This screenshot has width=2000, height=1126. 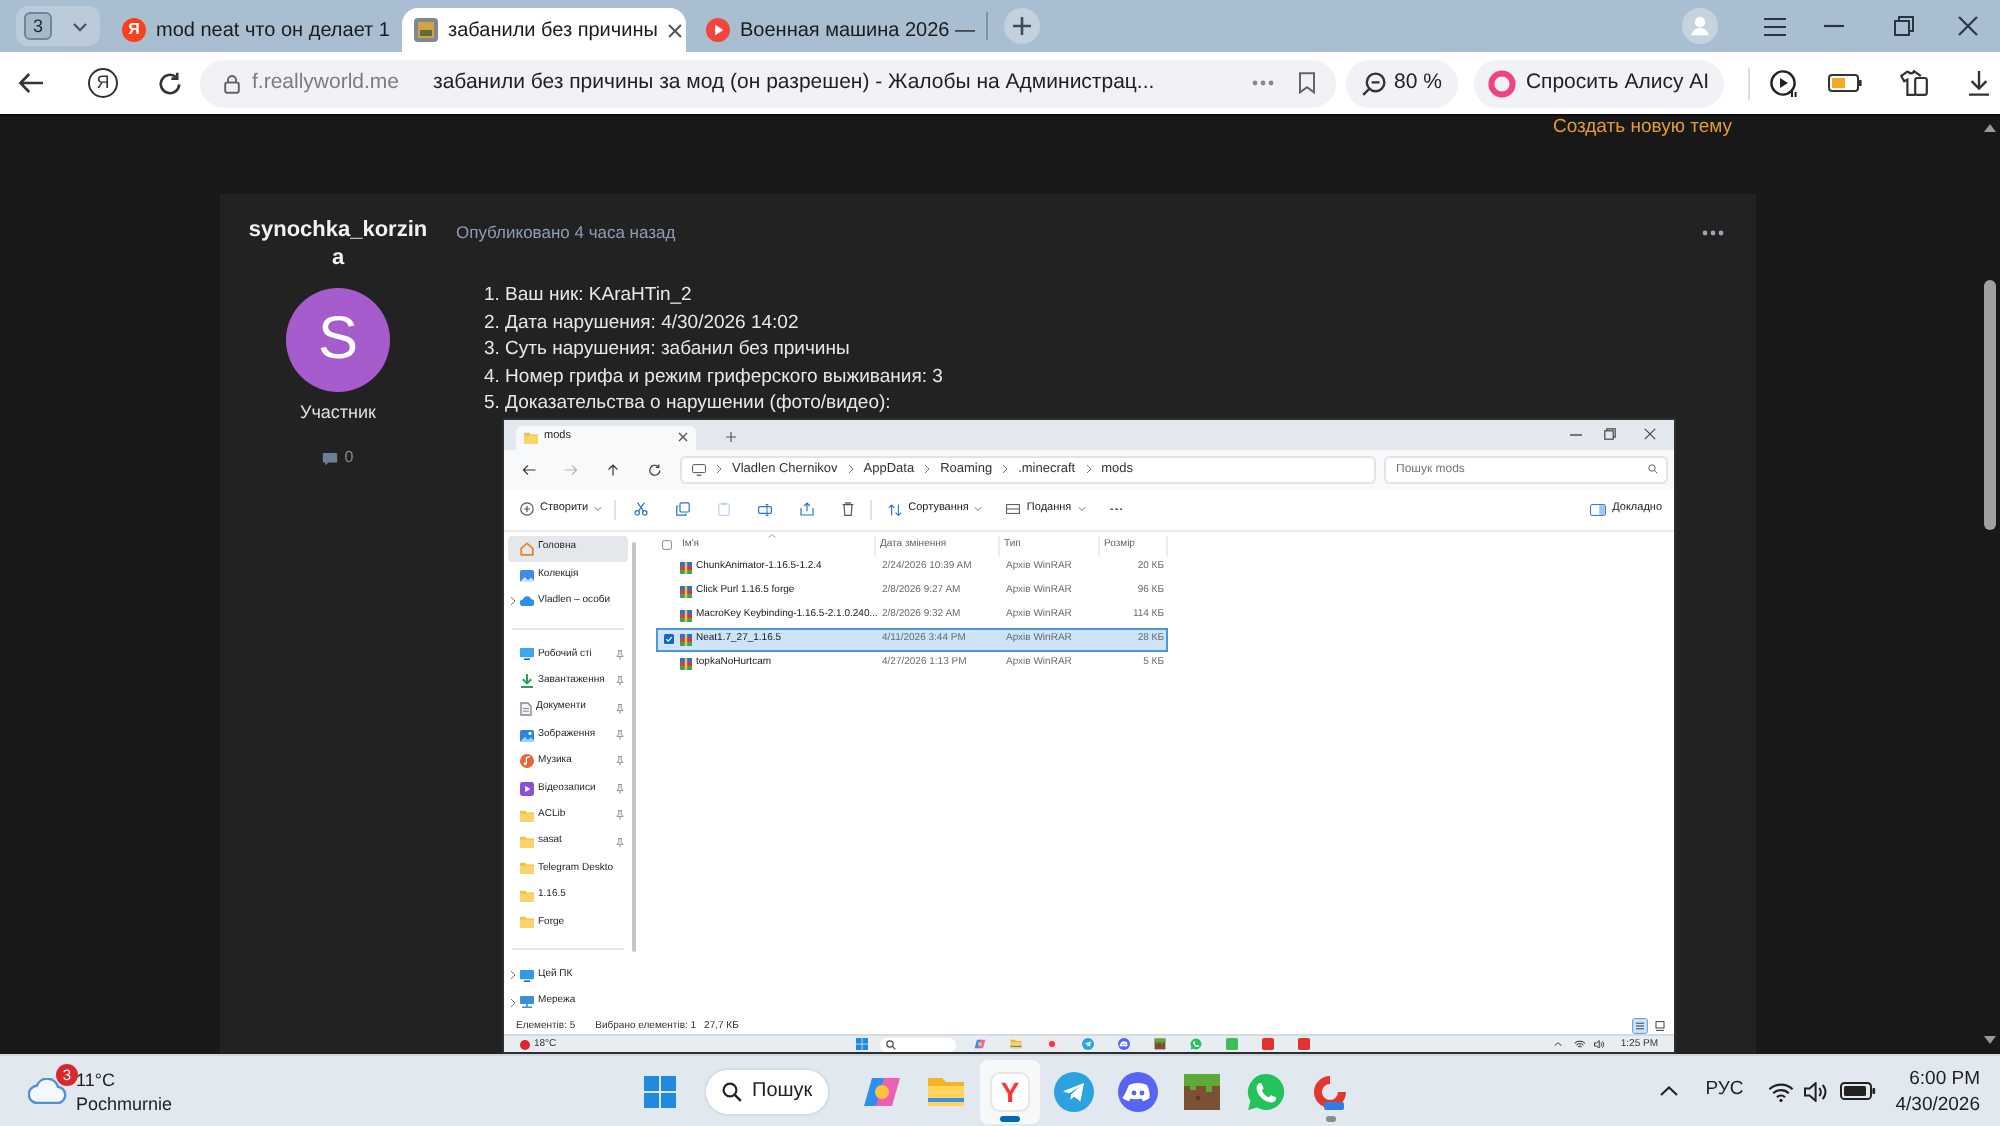 What do you see at coordinates (1913, 83) in the screenshot?
I see `shirt-icon` at bounding box center [1913, 83].